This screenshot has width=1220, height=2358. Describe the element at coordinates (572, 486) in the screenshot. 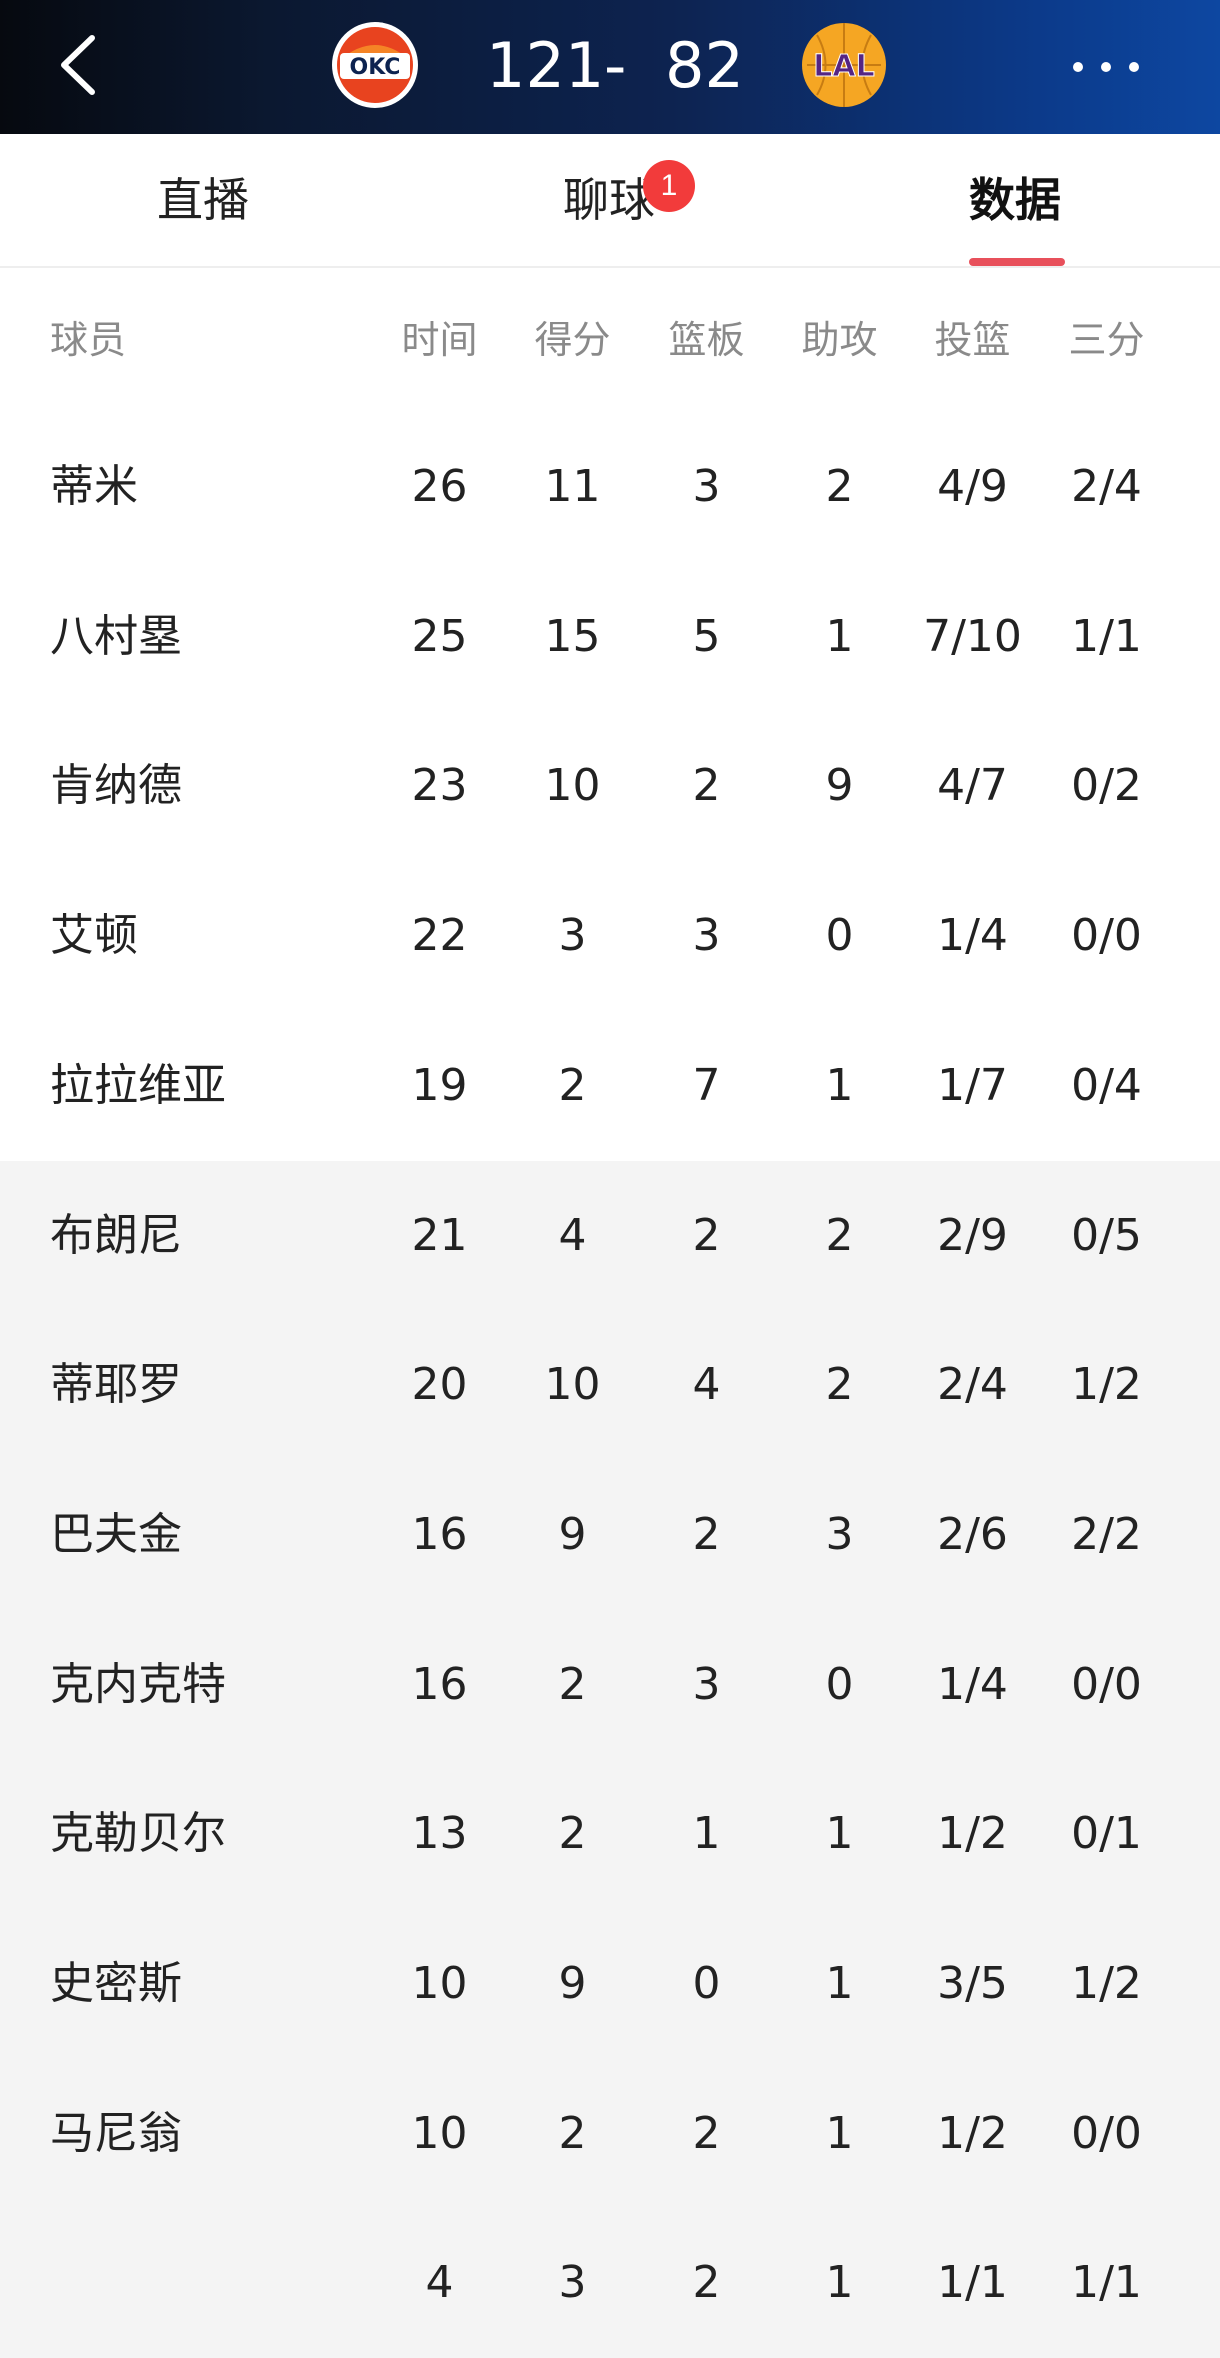

I see `stat-points: 11` at that location.